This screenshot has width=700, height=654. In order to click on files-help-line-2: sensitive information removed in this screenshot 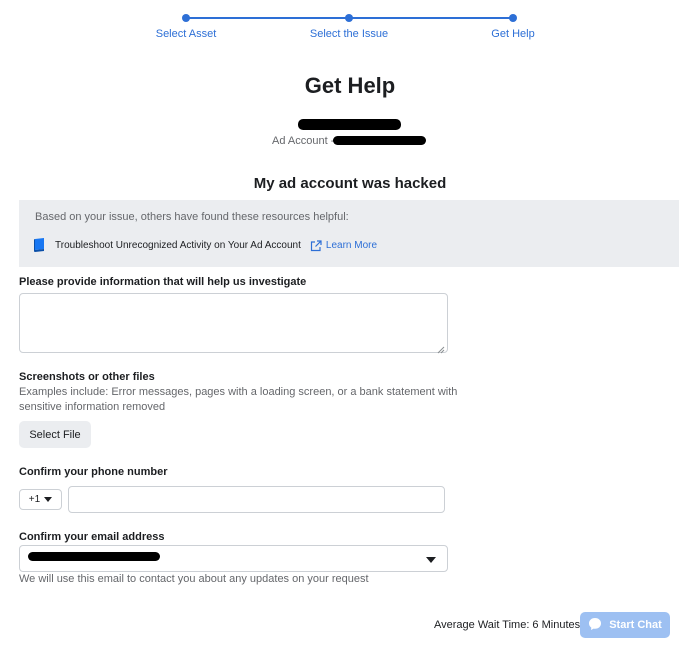, I will do `click(92, 407)`.